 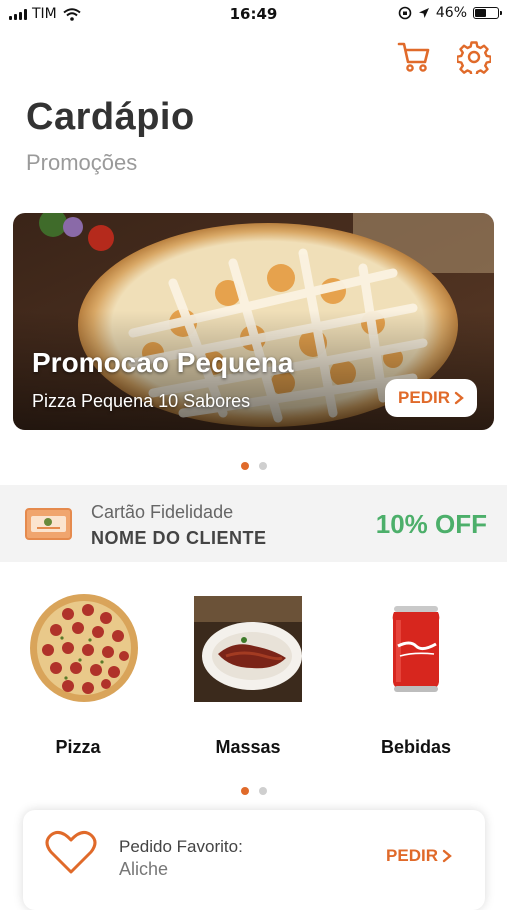 I want to click on page-title: Cardápio, so click(x=110, y=117).